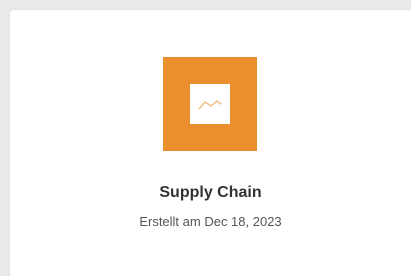  I want to click on project-thumbnail, so click(210, 104).